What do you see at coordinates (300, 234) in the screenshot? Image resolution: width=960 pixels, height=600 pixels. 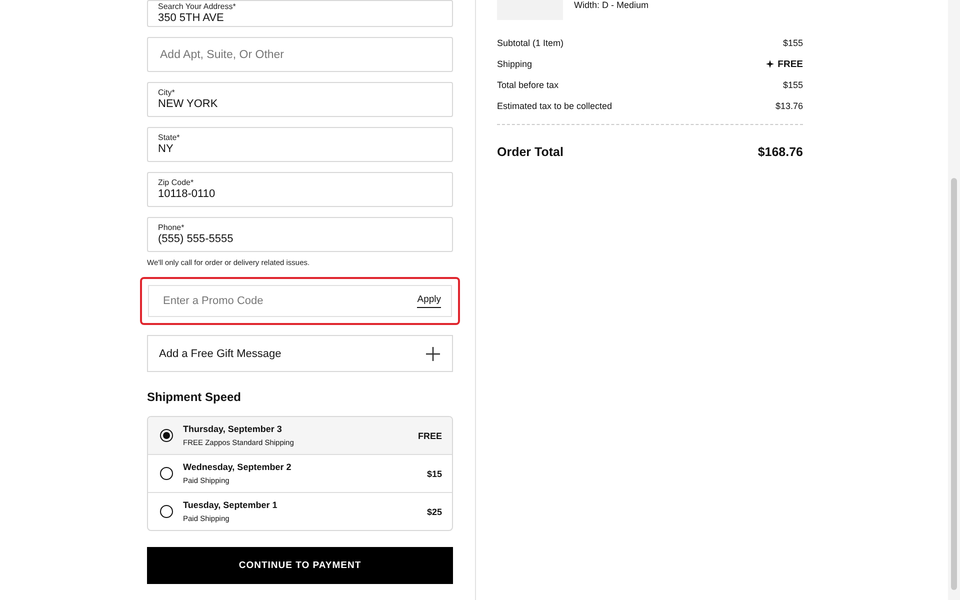 I see `text-field: Phone* (555) 555-5555` at bounding box center [300, 234].